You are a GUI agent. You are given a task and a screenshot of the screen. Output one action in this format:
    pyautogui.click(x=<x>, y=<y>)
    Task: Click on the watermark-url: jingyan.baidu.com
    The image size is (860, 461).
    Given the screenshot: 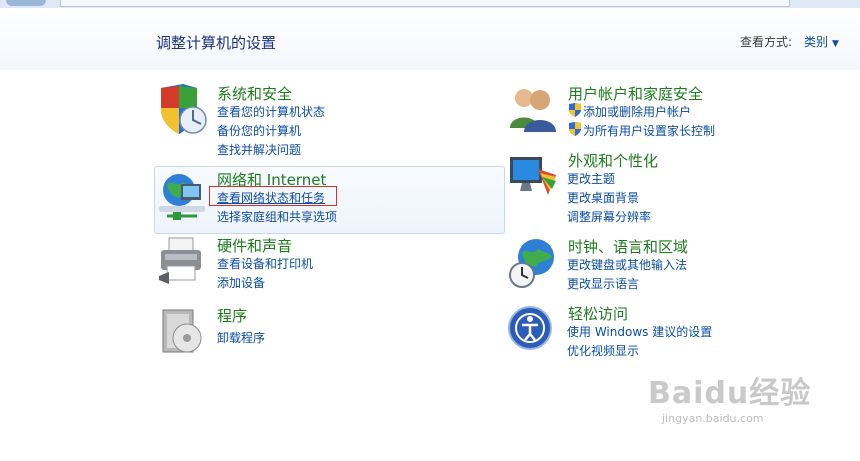 What is the action you would take?
    pyautogui.click(x=713, y=418)
    